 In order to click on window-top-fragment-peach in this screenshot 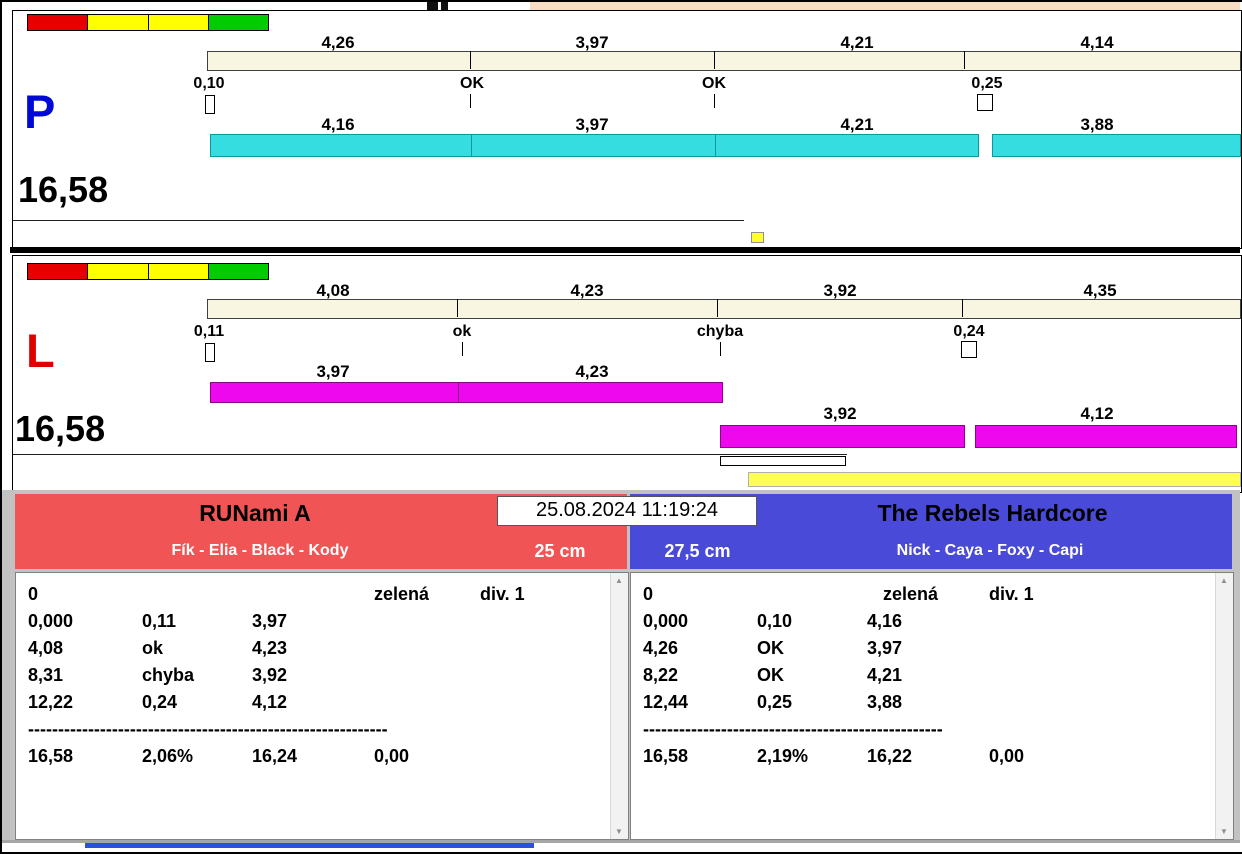, I will do `click(885, 6)`.